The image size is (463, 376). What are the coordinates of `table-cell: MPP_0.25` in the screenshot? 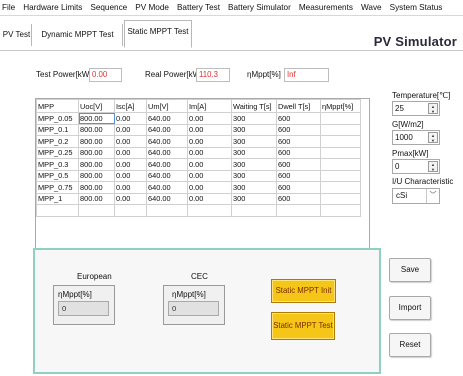 It's located at (57, 152).